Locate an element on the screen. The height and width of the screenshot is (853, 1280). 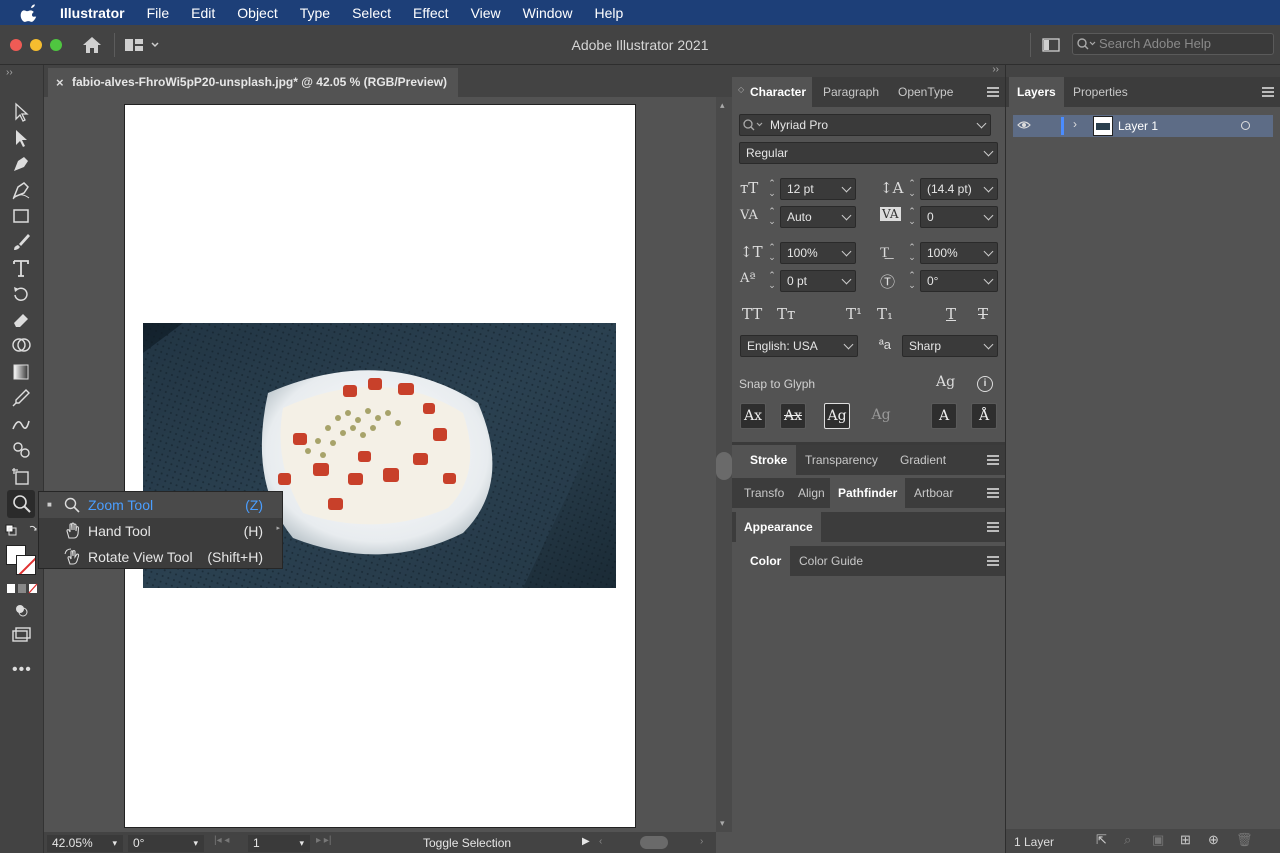
baseline-shift-stepper: ⌃ ⌄ is located at coordinates (772, 281).